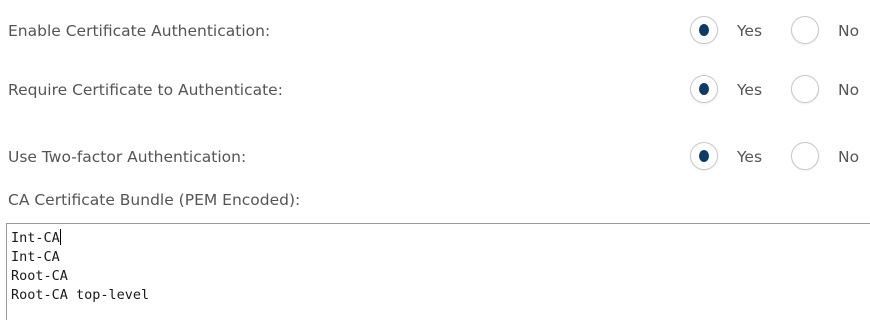 The width and height of the screenshot is (870, 320). Describe the element at coordinates (749, 90) in the screenshot. I see `require-cert-yes-label: Yes` at that location.